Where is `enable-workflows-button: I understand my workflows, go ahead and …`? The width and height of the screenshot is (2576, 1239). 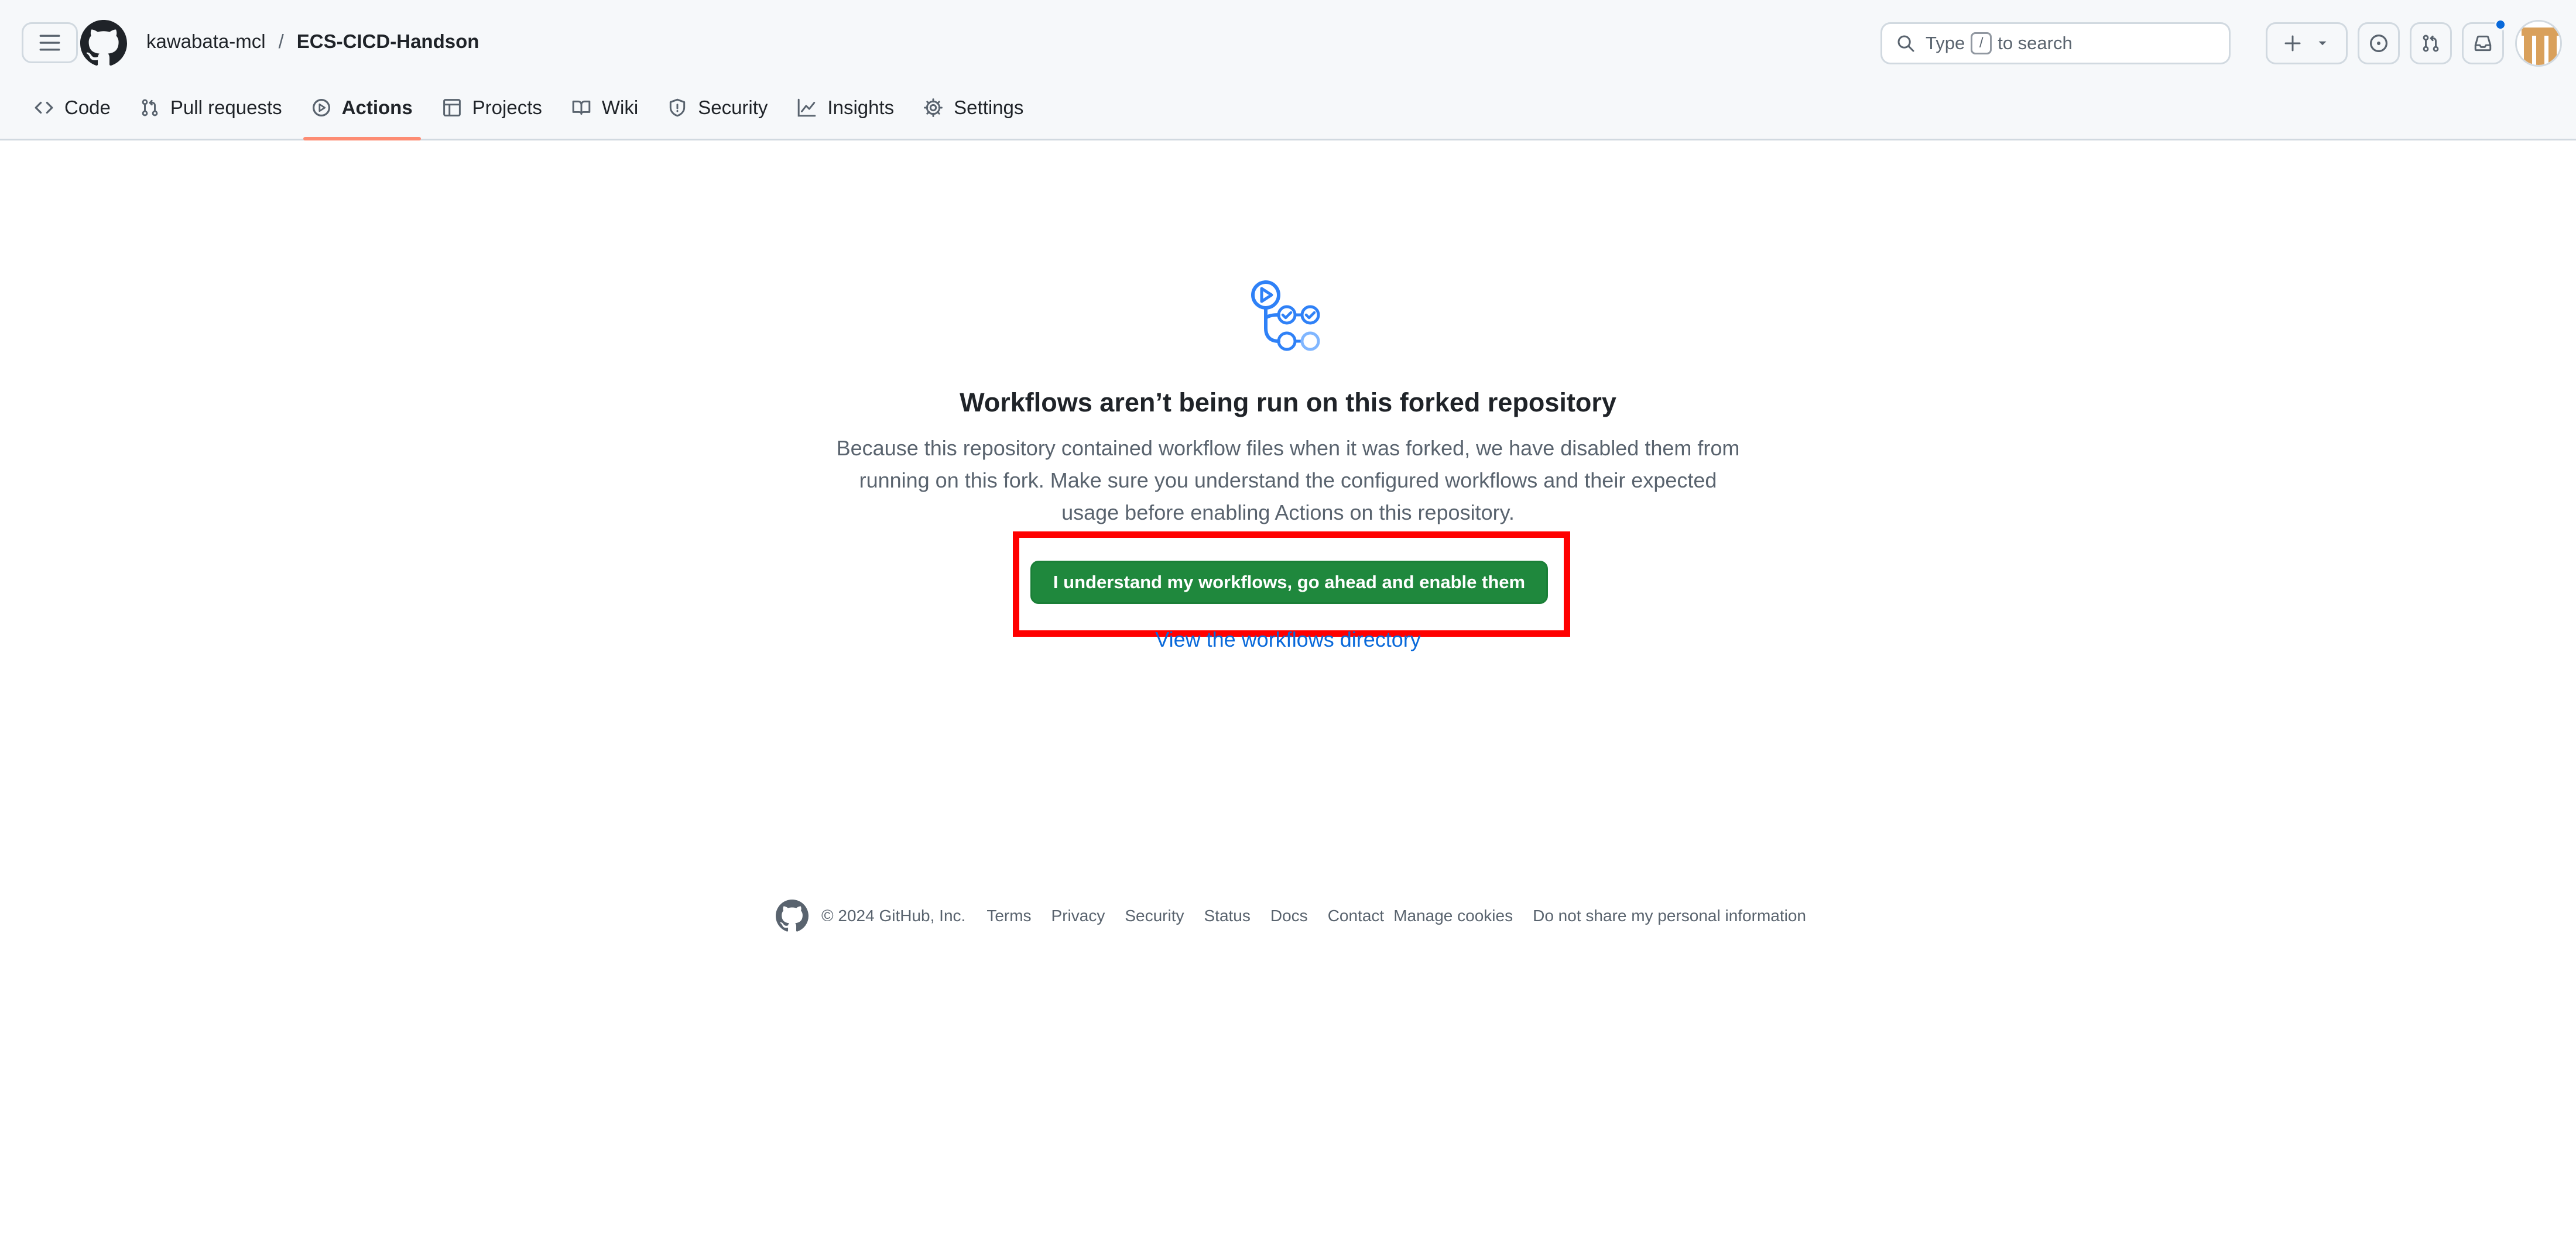
enable-workflows-button: I understand my workflows, go ahead and … is located at coordinates (1289, 582).